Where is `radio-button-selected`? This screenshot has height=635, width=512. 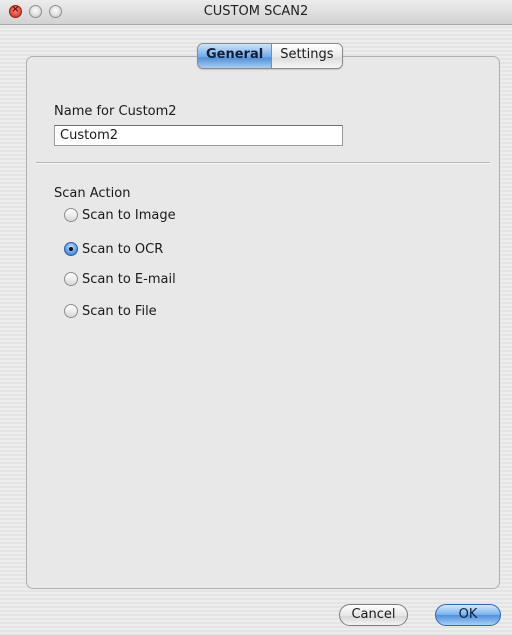 radio-button-selected is located at coordinates (71, 249).